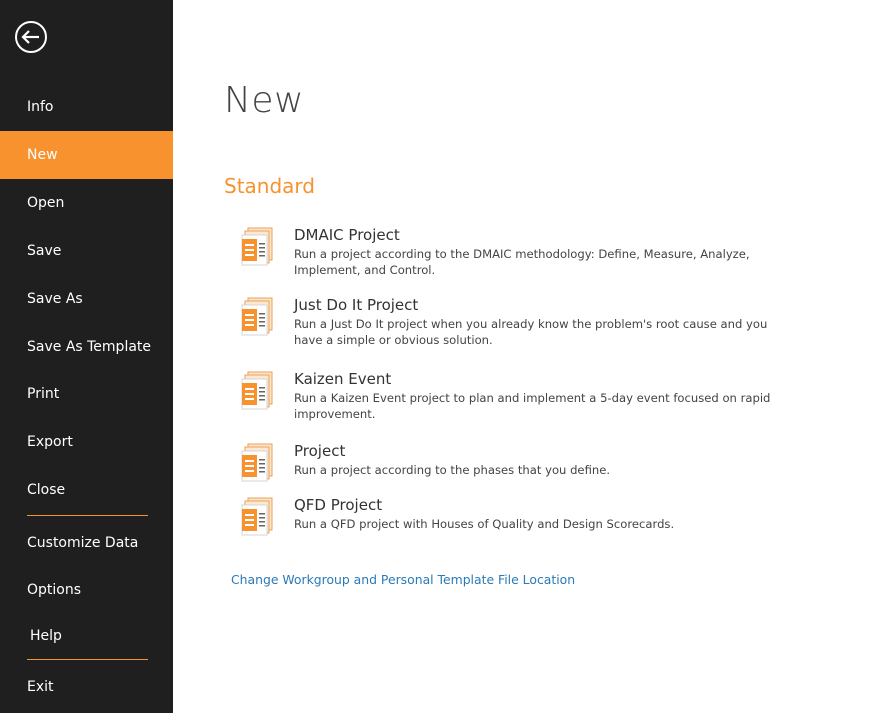 This screenshot has height=713, width=871. Describe the element at coordinates (86, 590) in the screenshot. I see `sidebar-item-options: Options` at that location.